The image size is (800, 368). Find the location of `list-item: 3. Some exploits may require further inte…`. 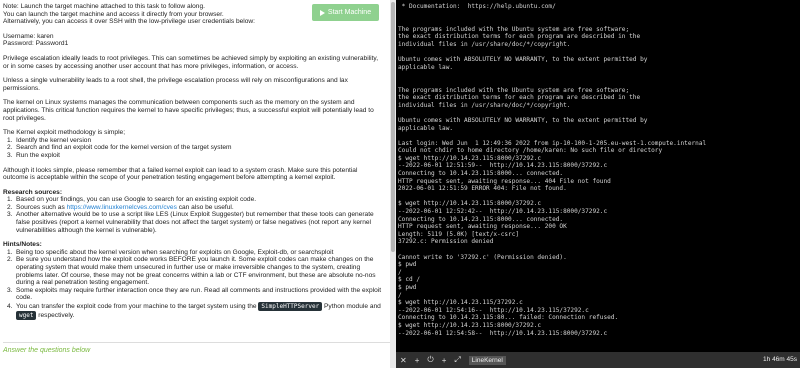

list-item: 3. Some exploits may require further inte… is located at coordinates (194, 294).